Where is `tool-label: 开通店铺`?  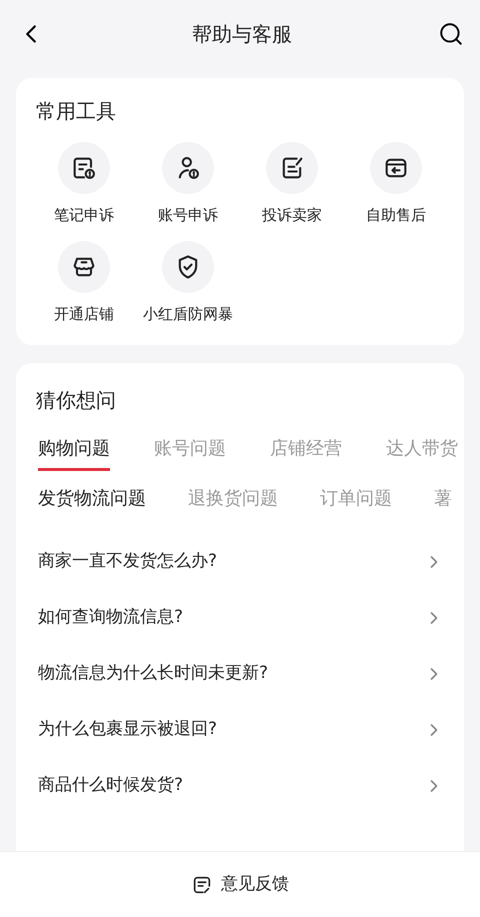
tool-label: 开通店铺 is located at coordinates (84, 314).